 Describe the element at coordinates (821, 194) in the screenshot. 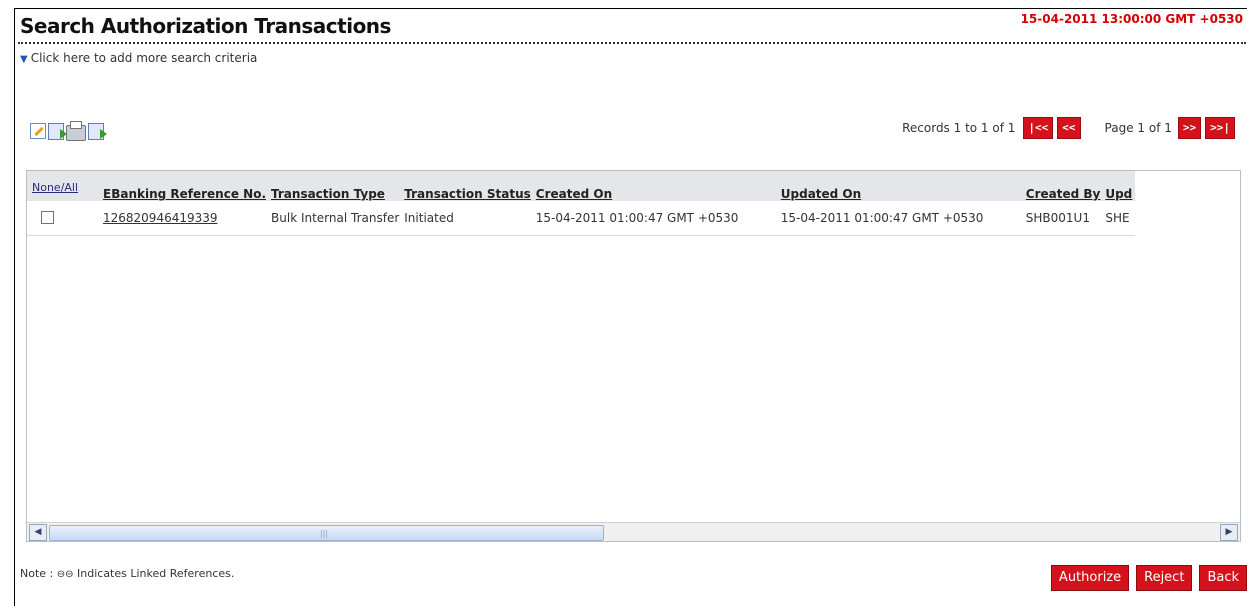

I see `column-header-updated-on-label: Updated On` at that location.